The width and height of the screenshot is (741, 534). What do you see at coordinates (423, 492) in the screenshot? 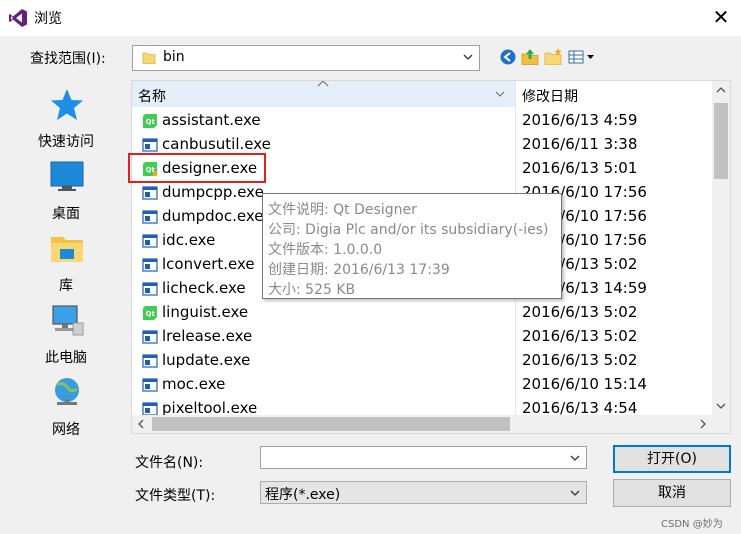
I see `filetype-select: 程序(*.exe)` at bounding box center [423, 492].